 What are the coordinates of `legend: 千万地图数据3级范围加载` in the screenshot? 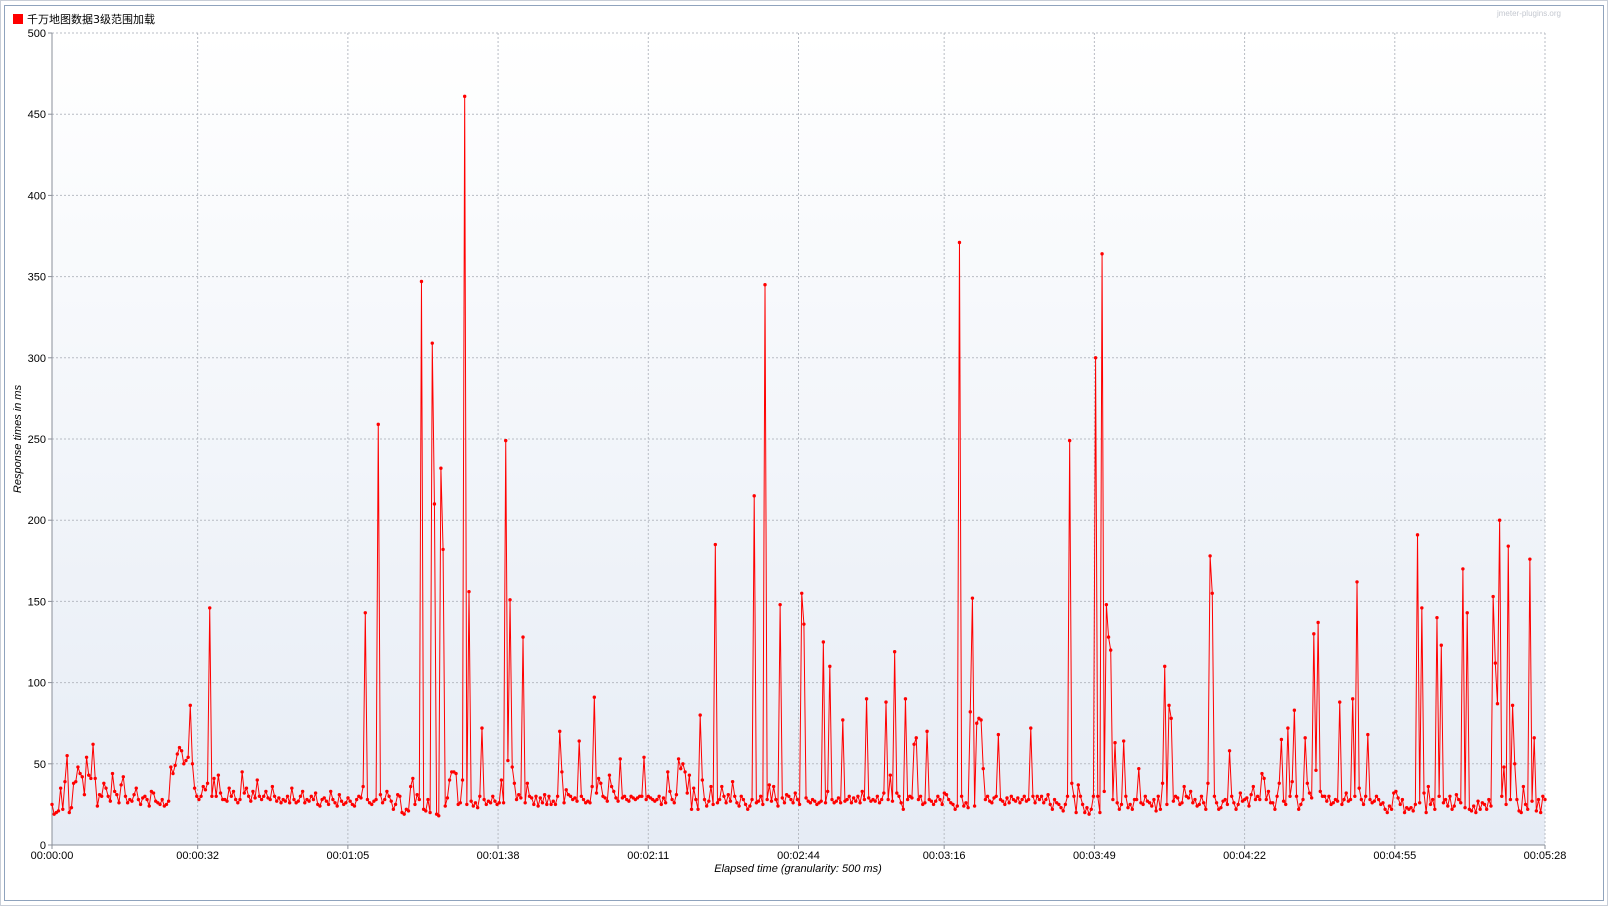 It's located at (84, 19).